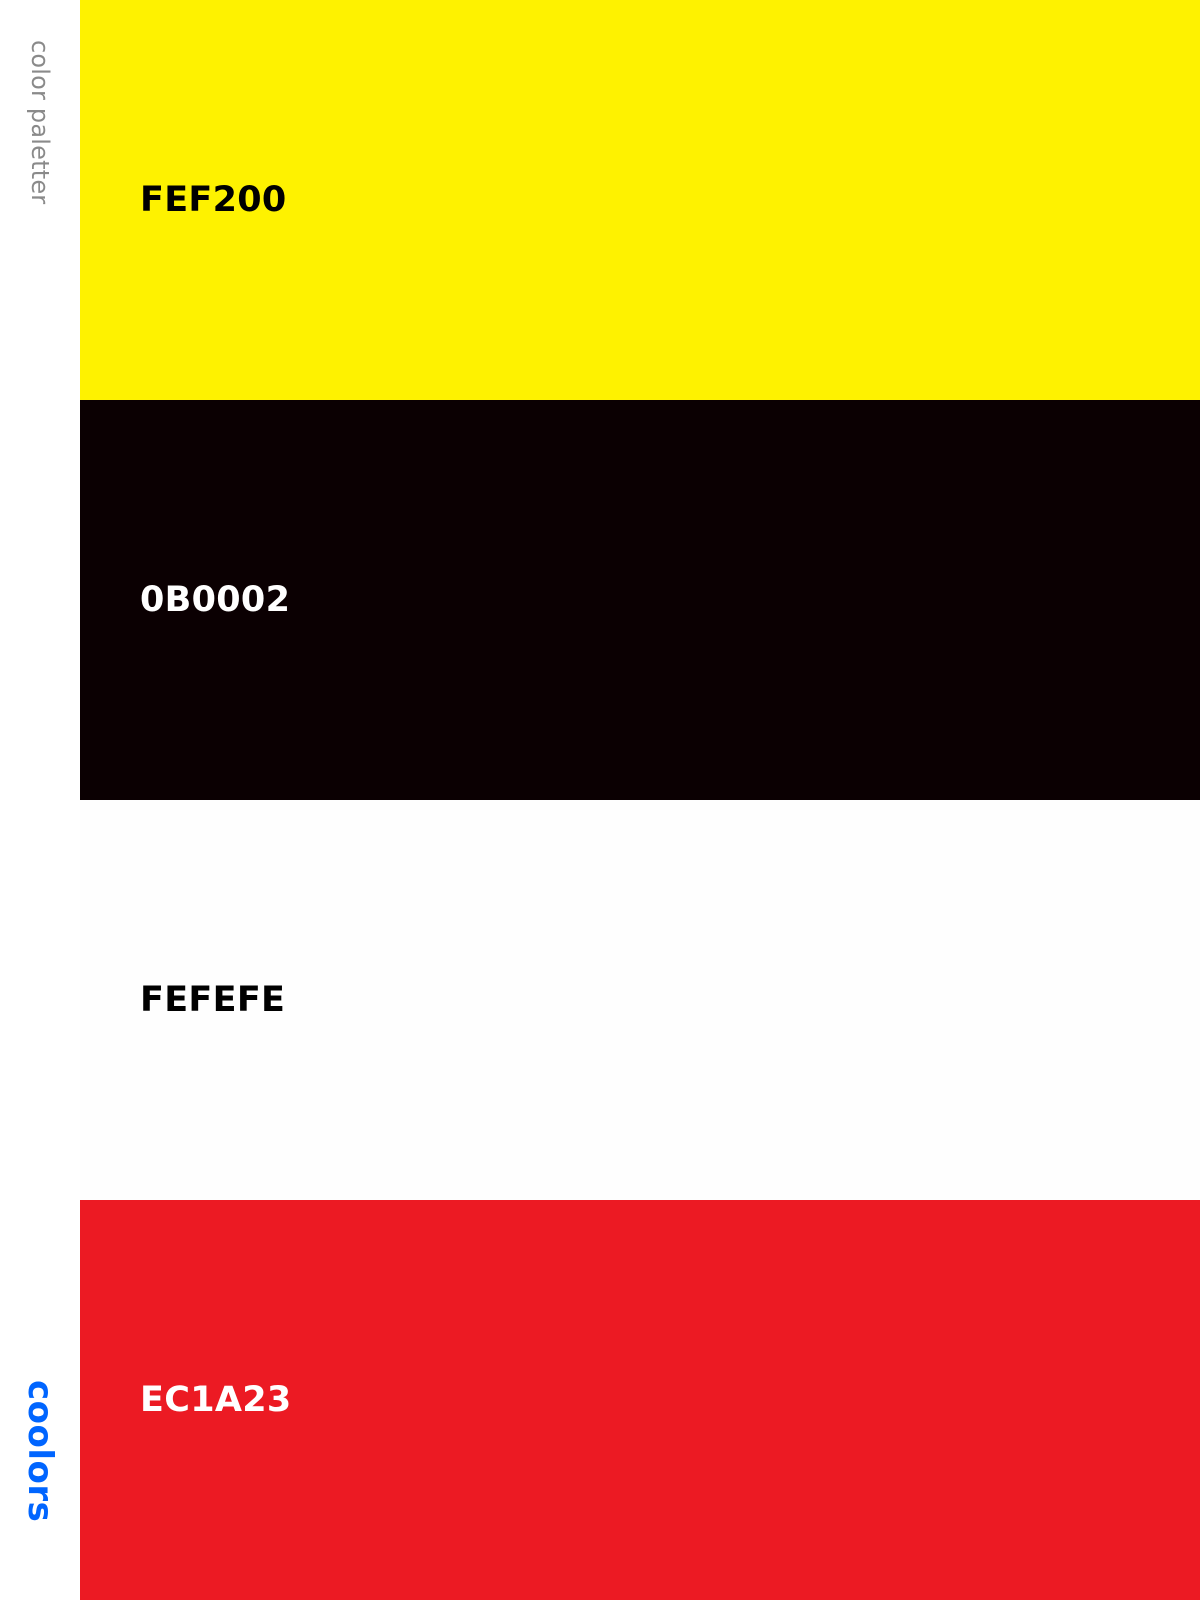 The image size is (1200, 1600). What do you see at coordinates (212, 1000) in the screenshot?
I see `swatch-hex-label: FEFEFE` at bounding box center [212, 1000].